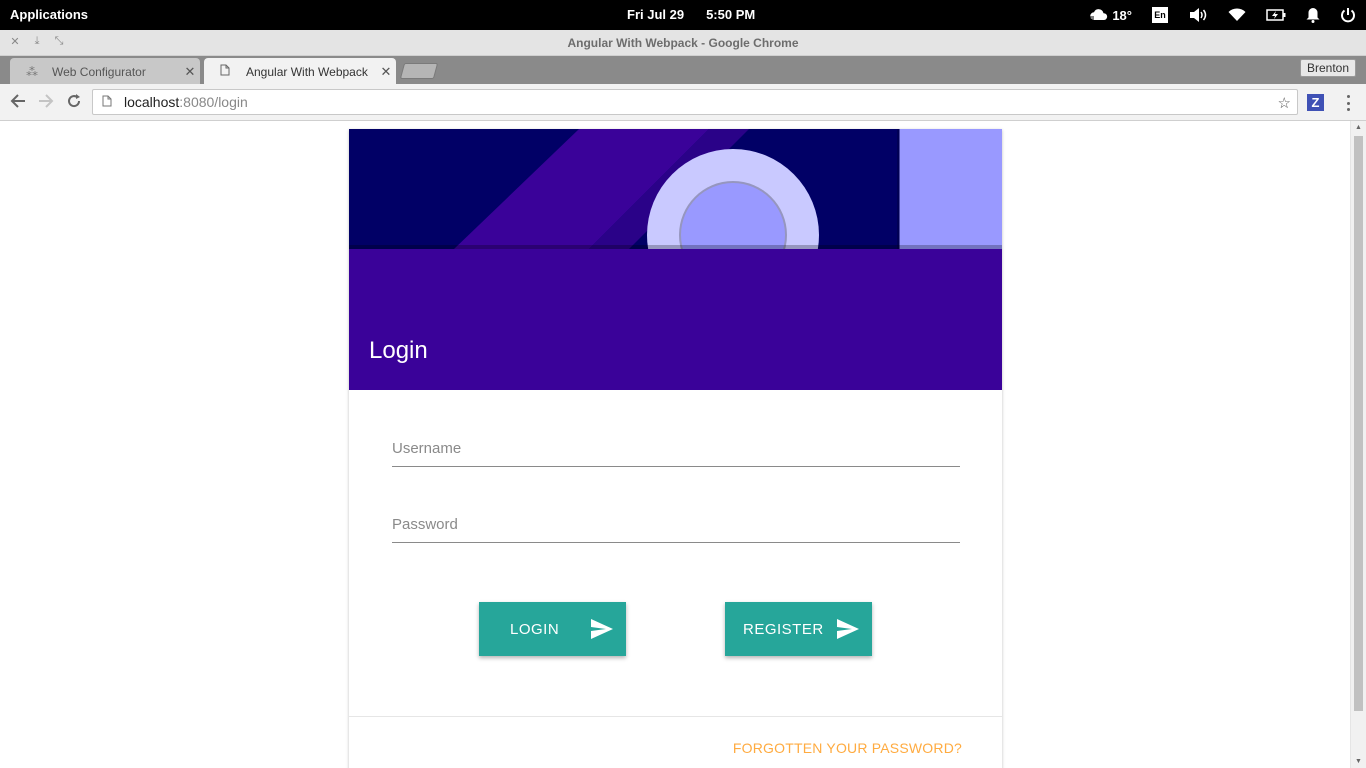  Describe the element at coordinates (675, 716) in the screenshot. I see `card-divider` at that location.